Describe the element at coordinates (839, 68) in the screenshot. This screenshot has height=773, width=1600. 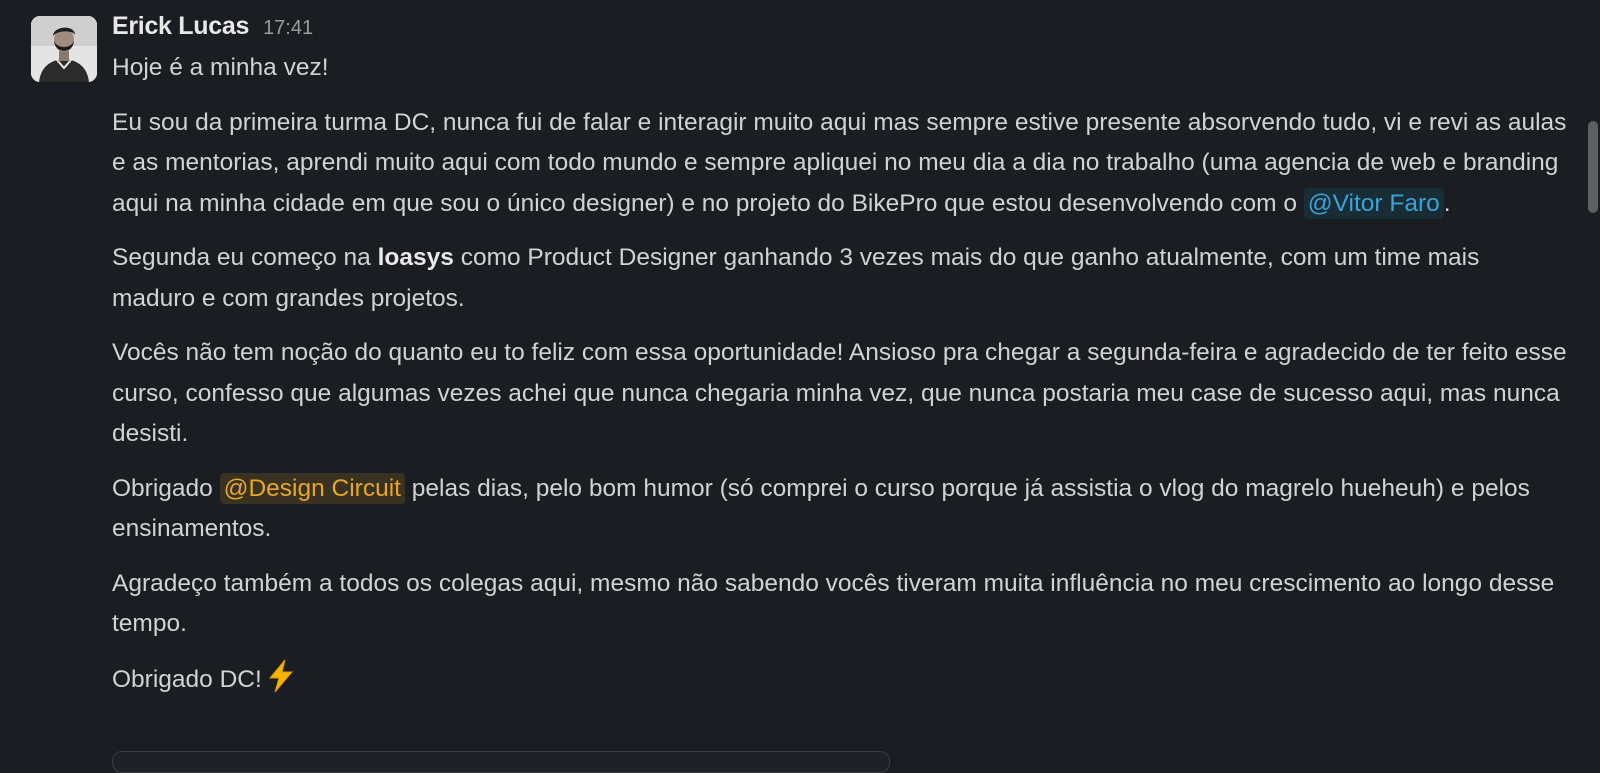
I see `message-paragraph: Hoje é a minha vez!` at that location.